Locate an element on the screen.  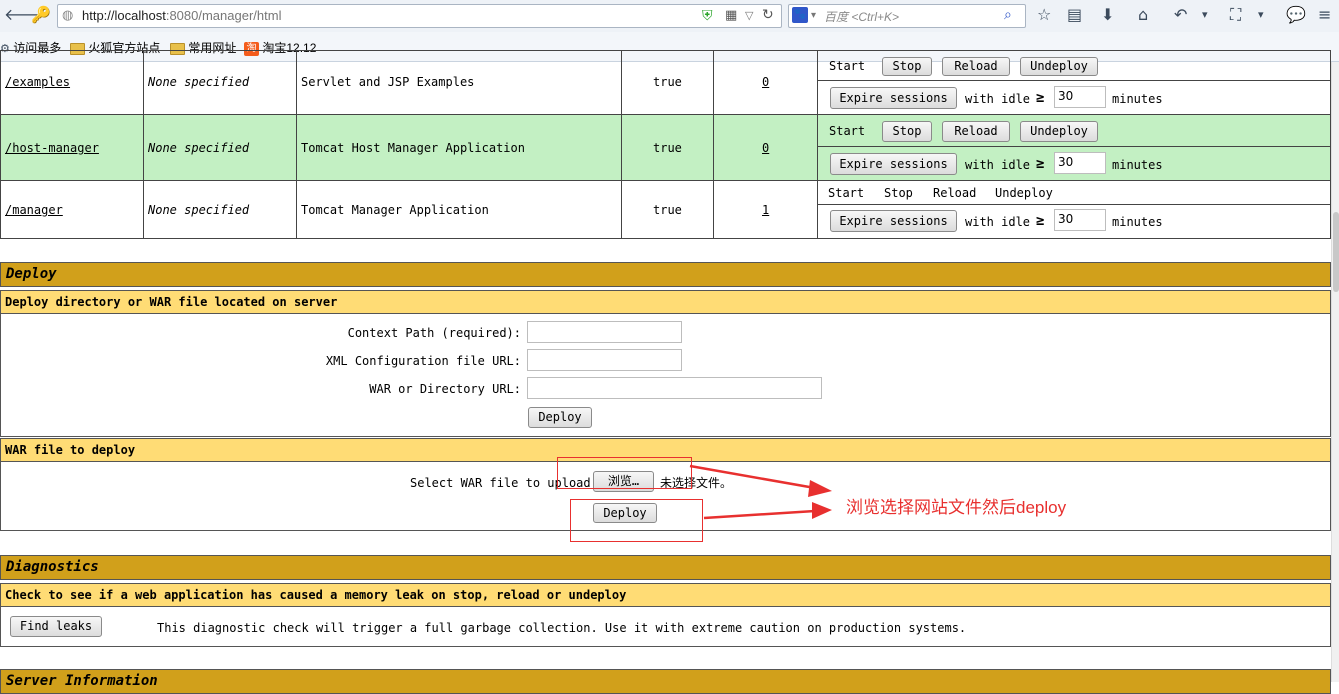
page-scrollbar is located at coordinates (1335, 372).